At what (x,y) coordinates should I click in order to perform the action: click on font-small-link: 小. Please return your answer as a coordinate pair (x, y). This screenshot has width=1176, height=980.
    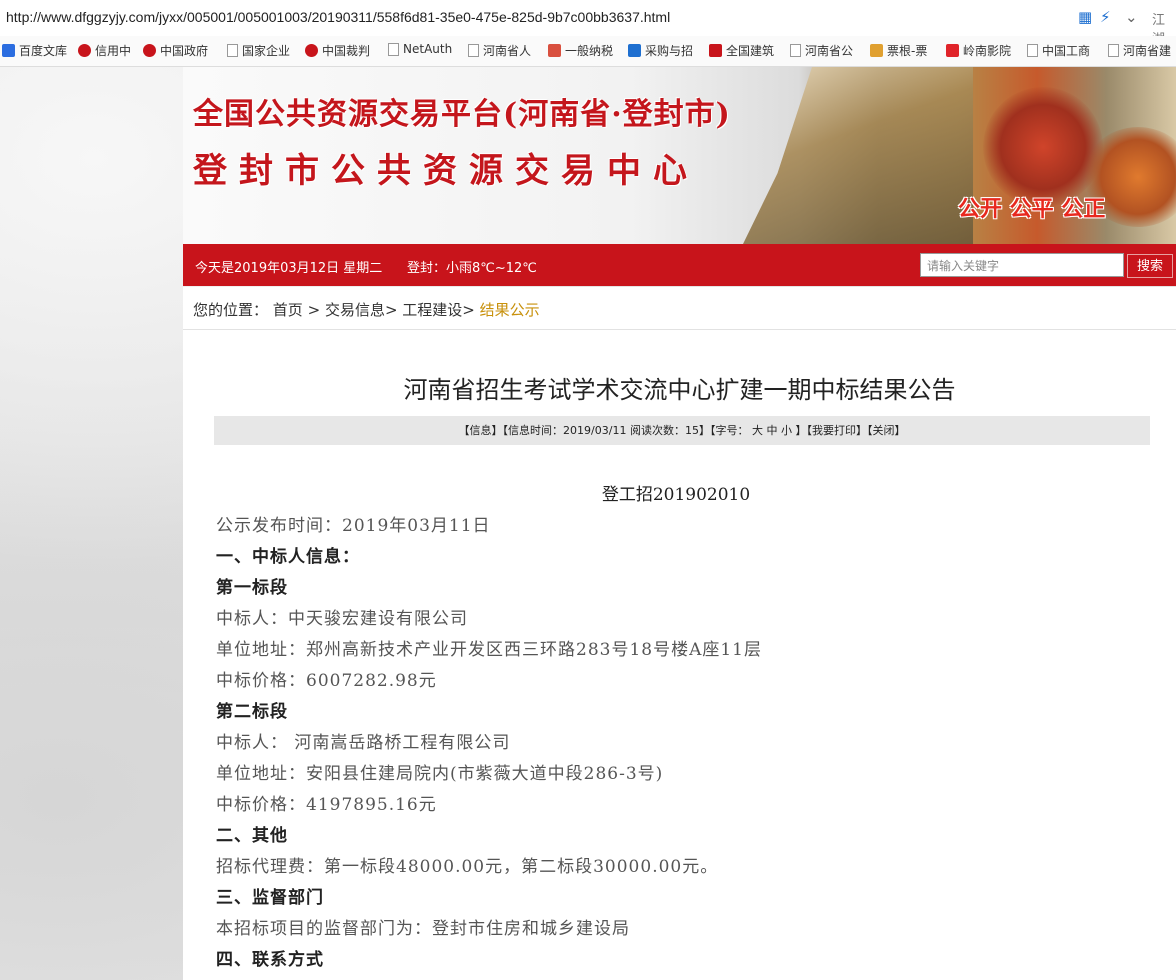
    Looking at the image, I should click on (786, 430).